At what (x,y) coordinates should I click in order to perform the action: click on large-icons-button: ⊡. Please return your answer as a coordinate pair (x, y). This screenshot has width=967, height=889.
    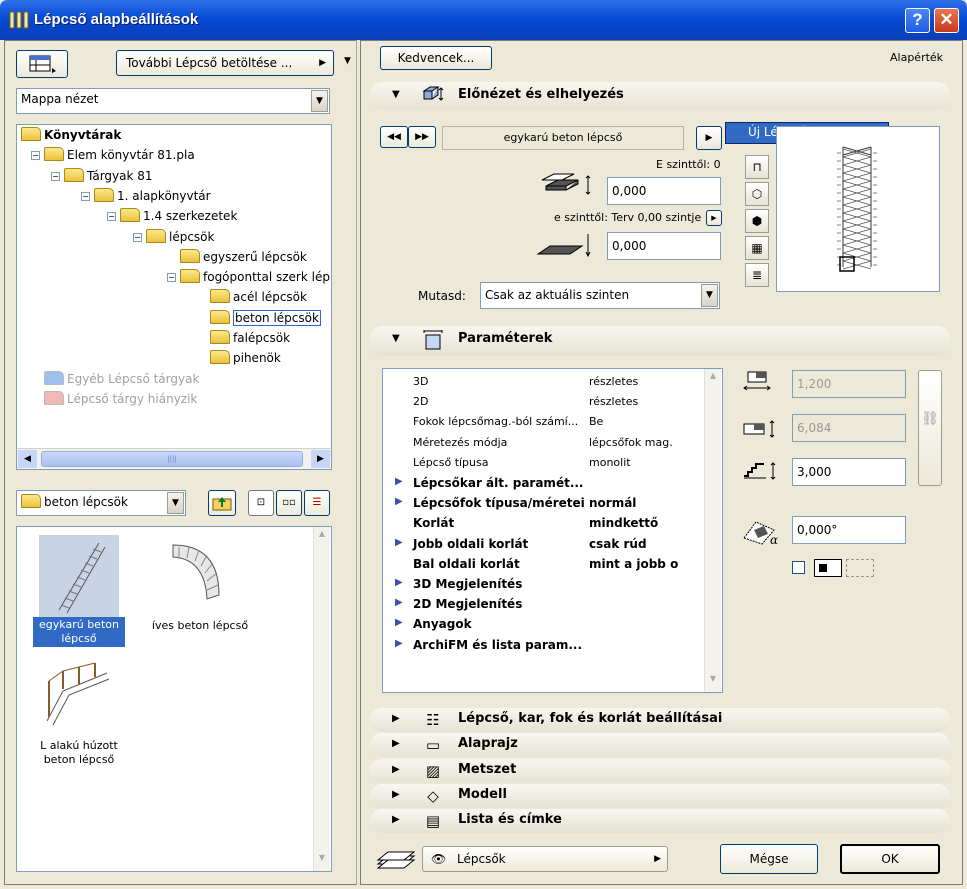
    Looking at the image, I should click on (261, 503).